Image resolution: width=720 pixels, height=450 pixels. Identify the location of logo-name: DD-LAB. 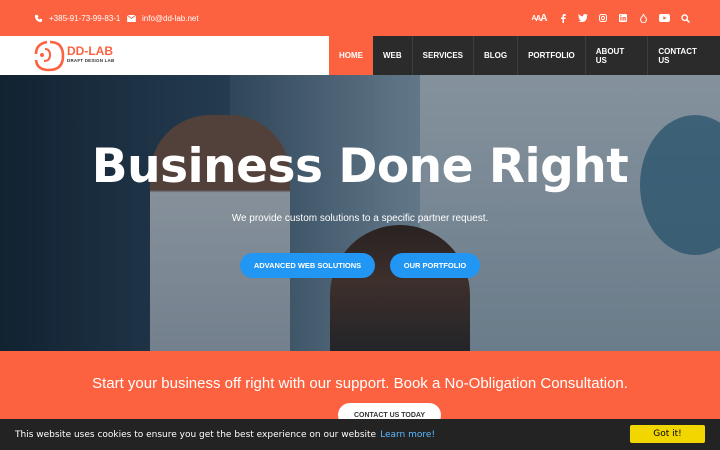
(90, 51).